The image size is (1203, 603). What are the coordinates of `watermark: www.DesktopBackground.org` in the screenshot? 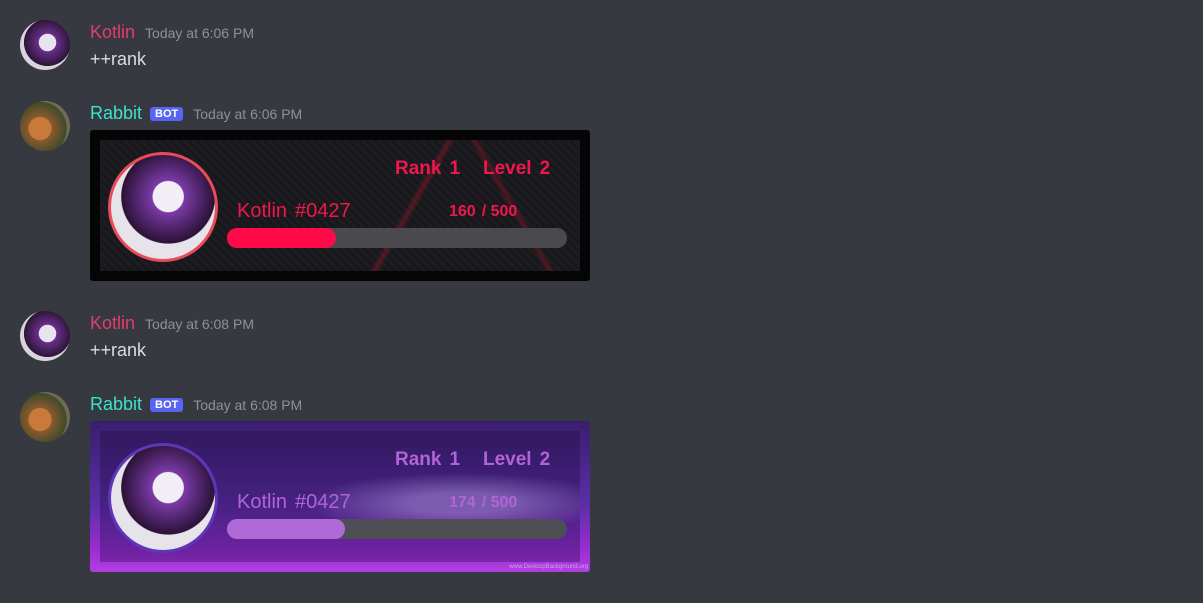 It's located at (548, 567).